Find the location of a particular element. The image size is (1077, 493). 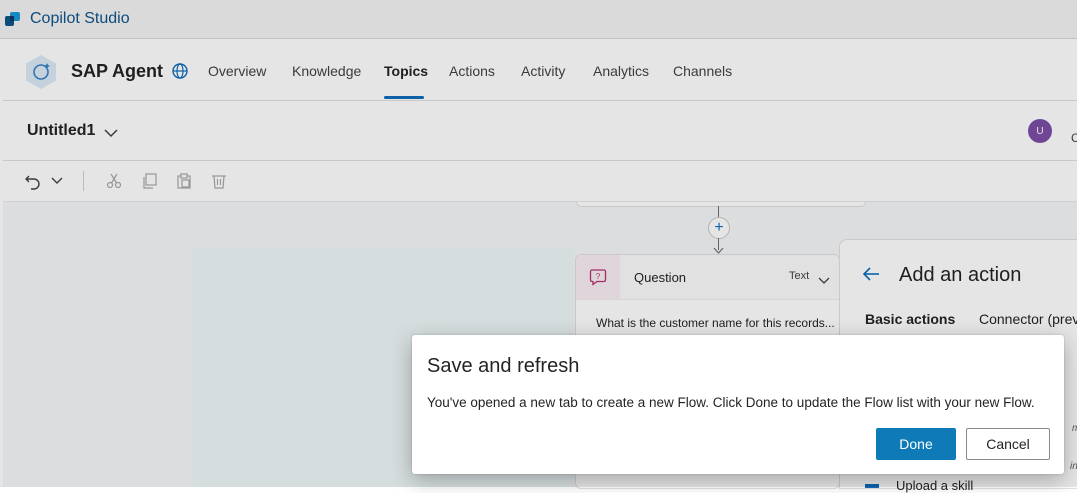

cancel-button: Cancel is located at coordinates (1008, 444).